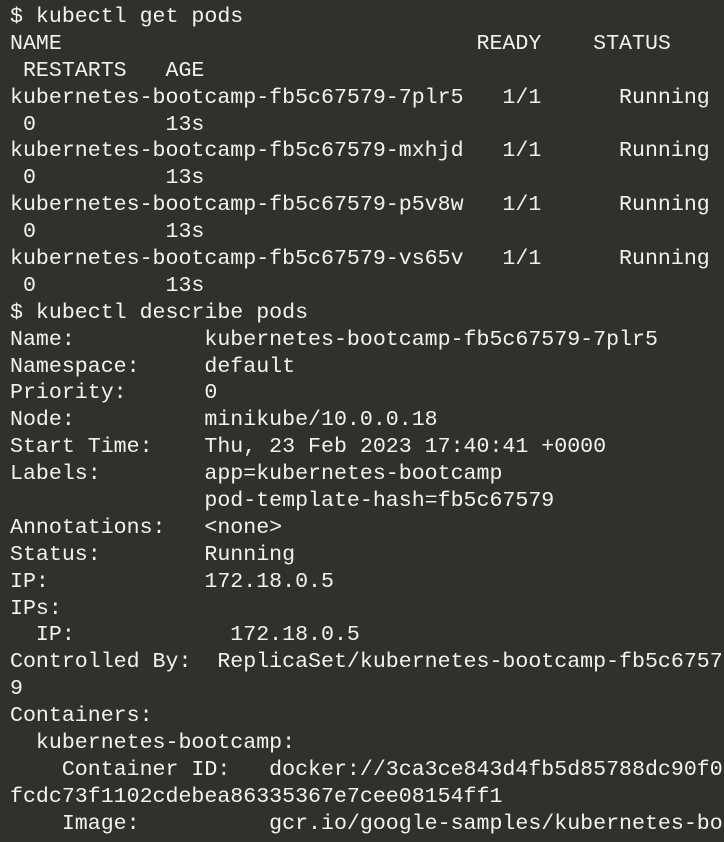  Describe the element at coordinates (153, 743) in the screenshot. I see `describe-container-name: kubernetes-bootcamp:` at that location.